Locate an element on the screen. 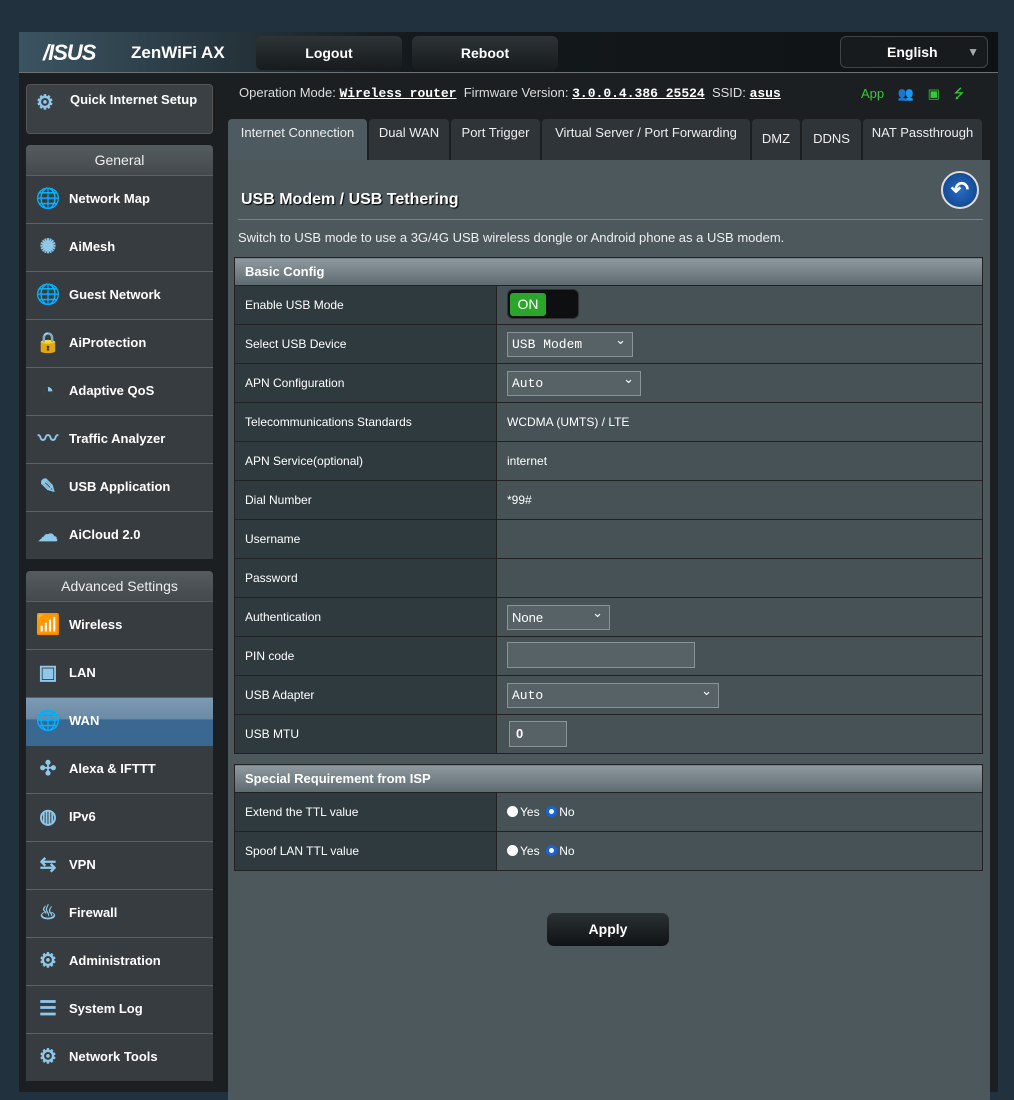 The image size is (1014, 1100). sidebar-item-label: Adaptive QoS is located at coordinates (112, 390).